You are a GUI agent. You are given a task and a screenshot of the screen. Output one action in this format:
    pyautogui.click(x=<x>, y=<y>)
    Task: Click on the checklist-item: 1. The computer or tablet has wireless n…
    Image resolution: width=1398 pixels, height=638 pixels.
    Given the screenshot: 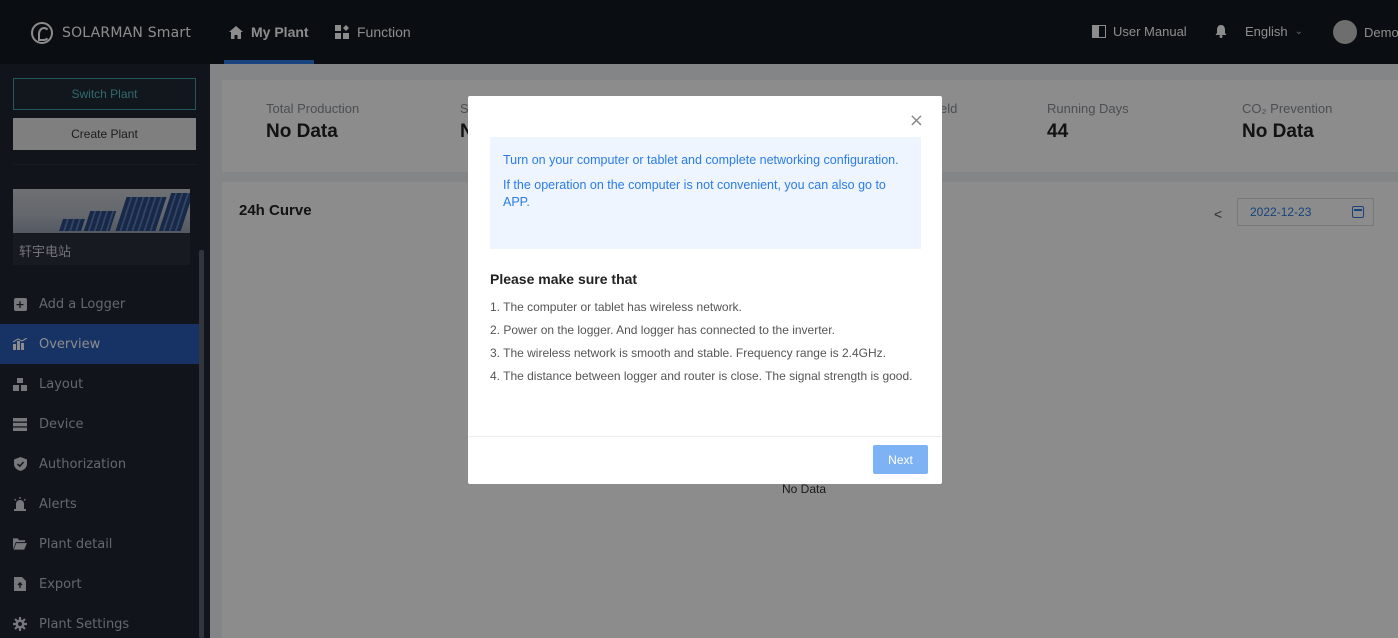 What is the action you would take?
    pyautogui.click(x=616, y=307)
    